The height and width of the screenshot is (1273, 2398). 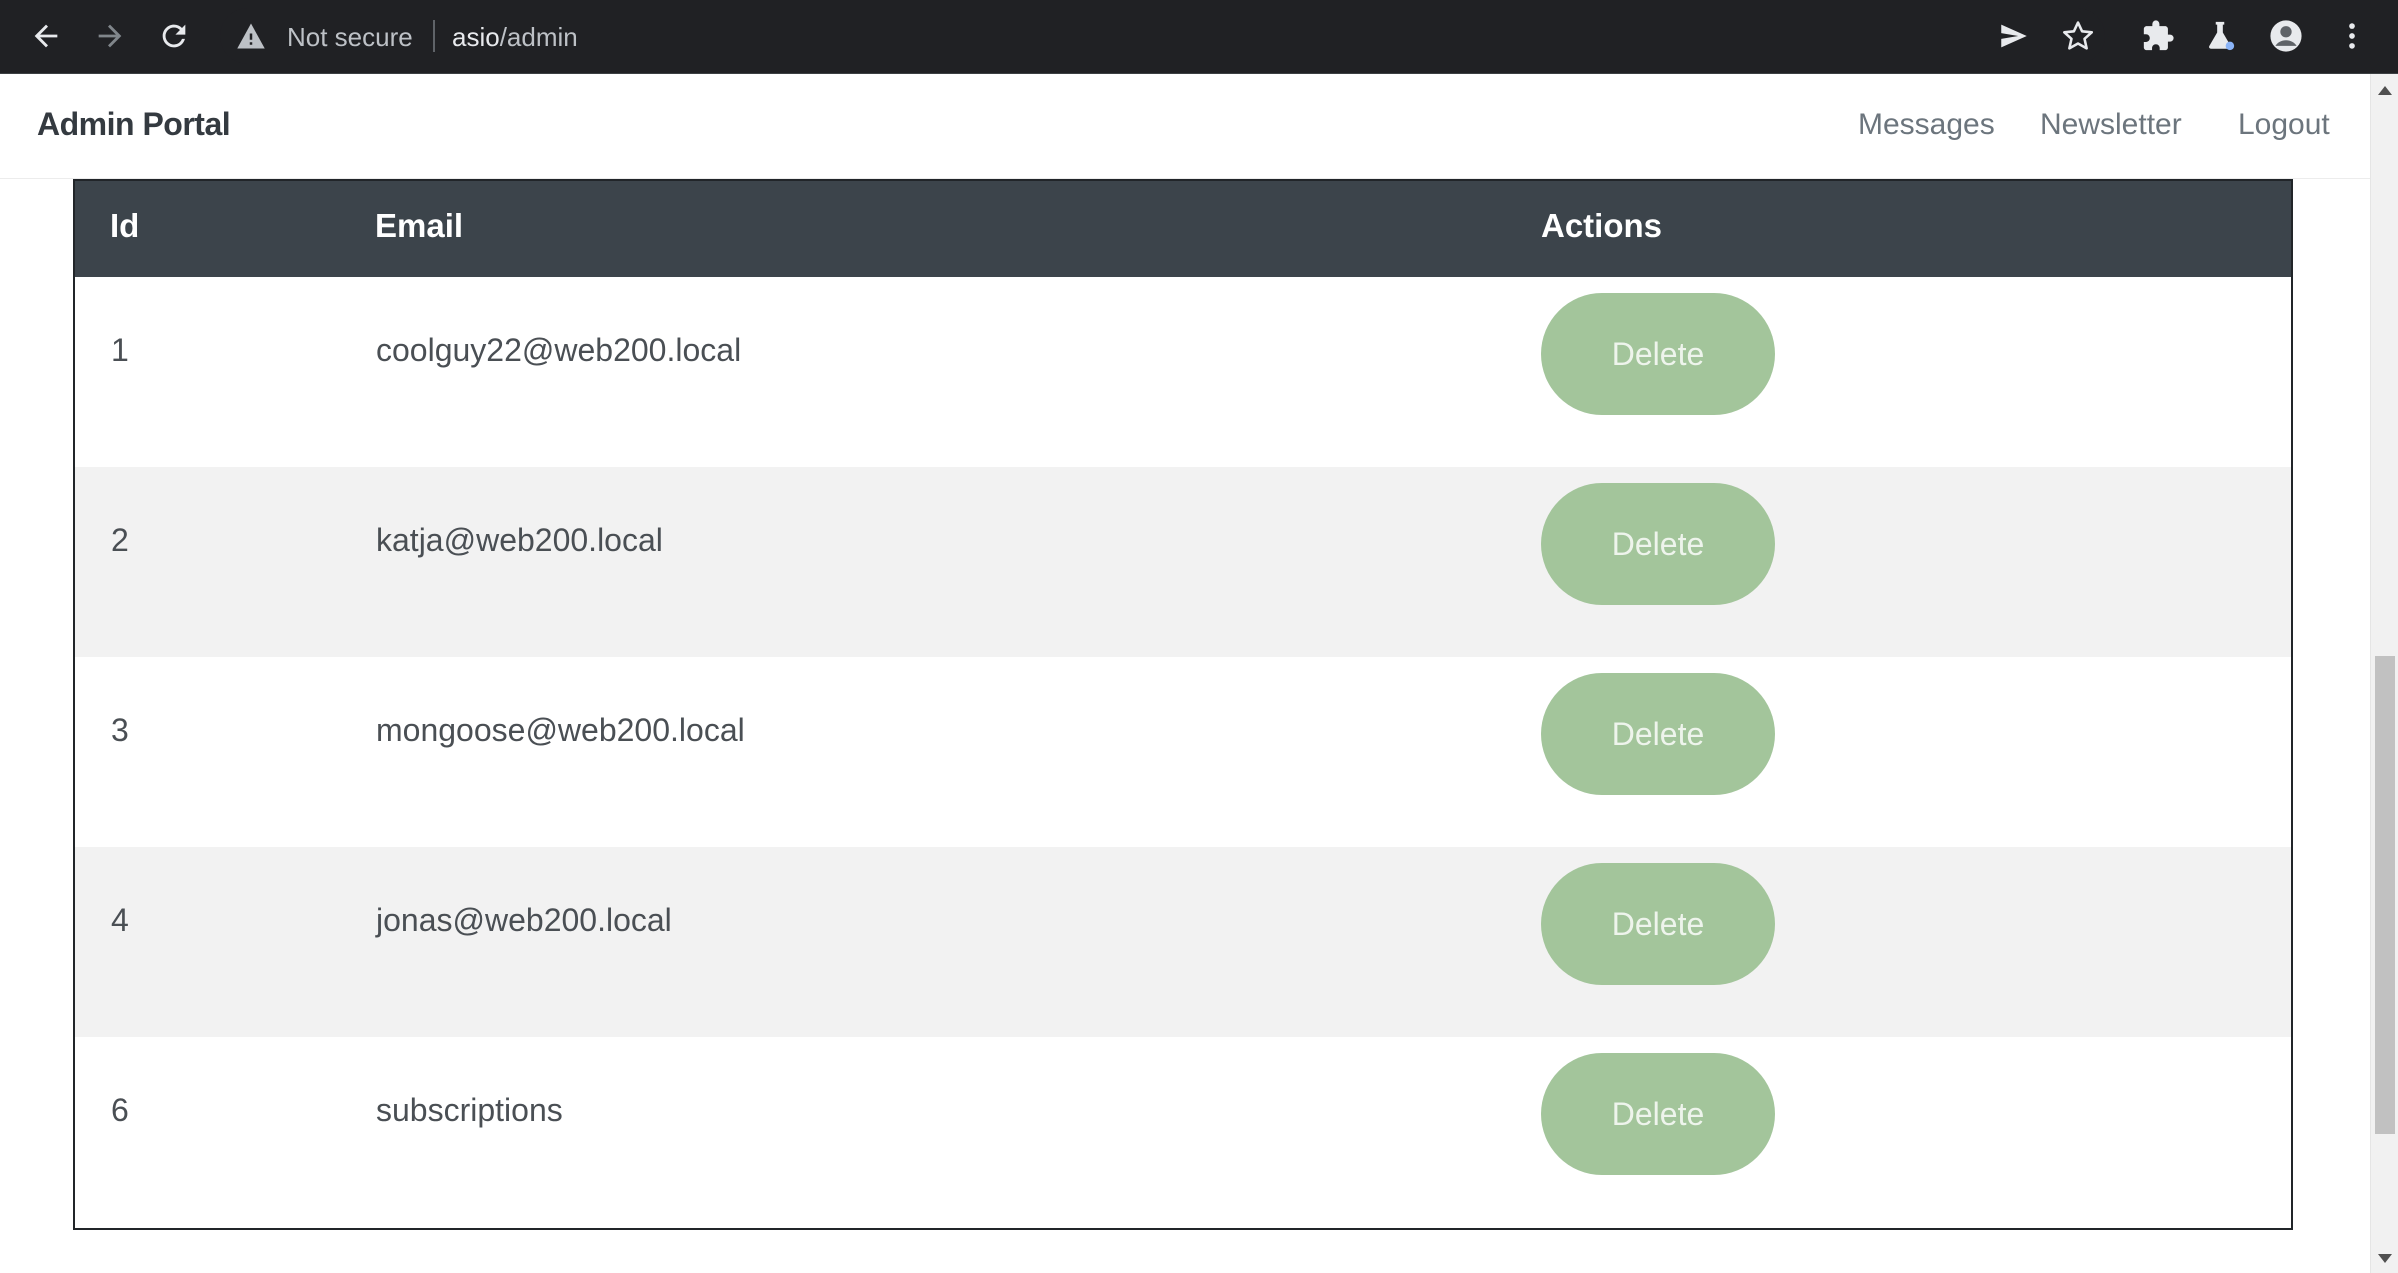 I want to click on row-email: coolguy22@web200.local, so click(x=559, y=350).